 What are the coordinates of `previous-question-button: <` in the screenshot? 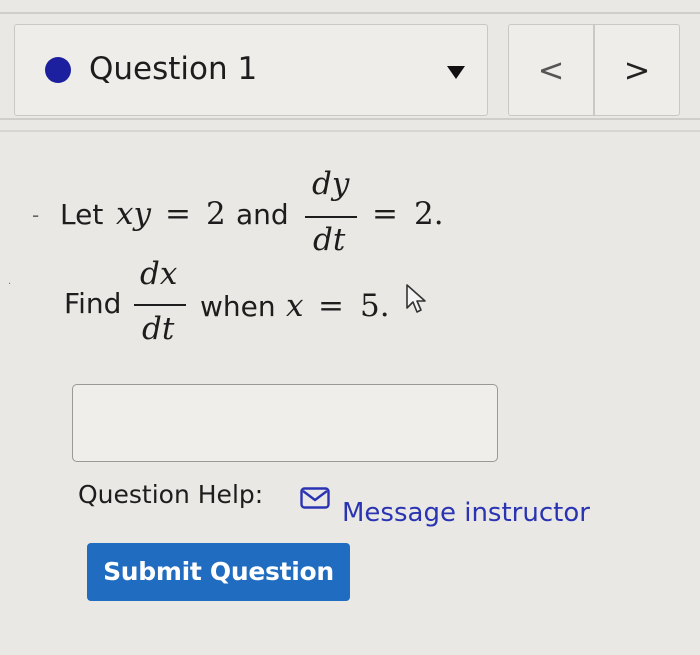 It's located at (551, 70).